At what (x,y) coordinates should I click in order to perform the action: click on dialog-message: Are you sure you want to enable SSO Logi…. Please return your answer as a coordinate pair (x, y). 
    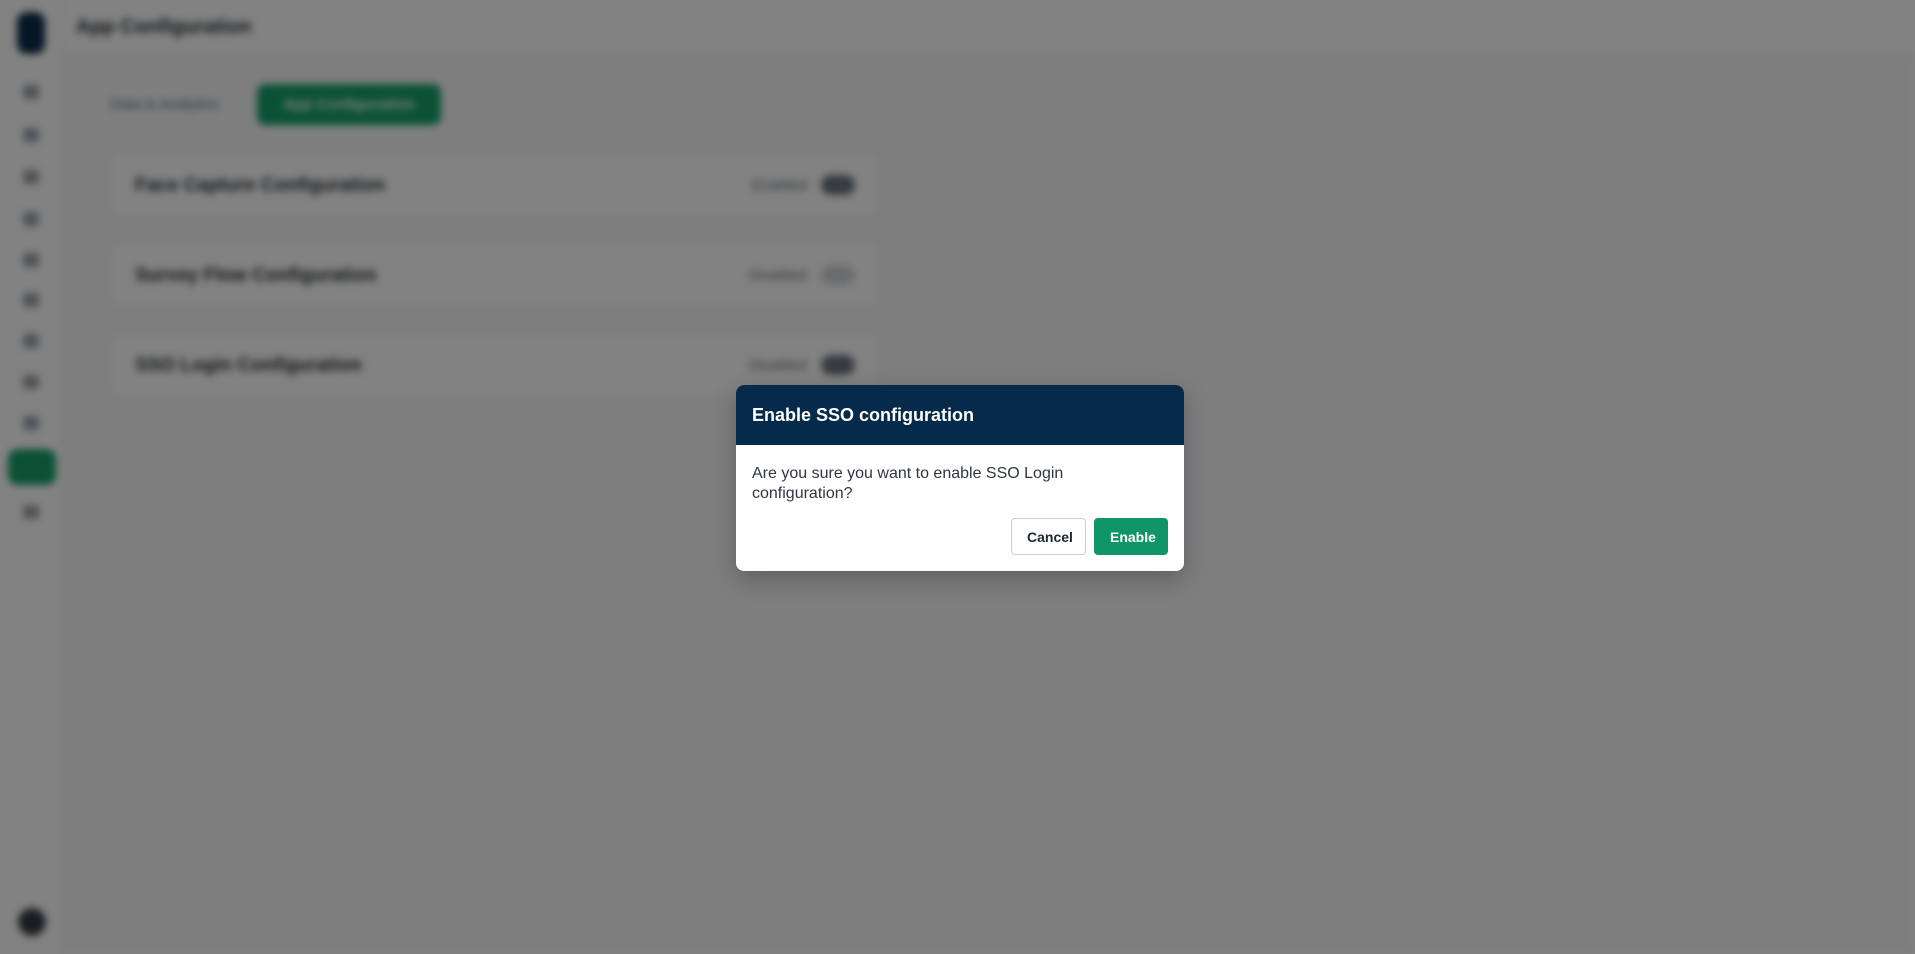
    Looking at the image, I should click on (908, 483).